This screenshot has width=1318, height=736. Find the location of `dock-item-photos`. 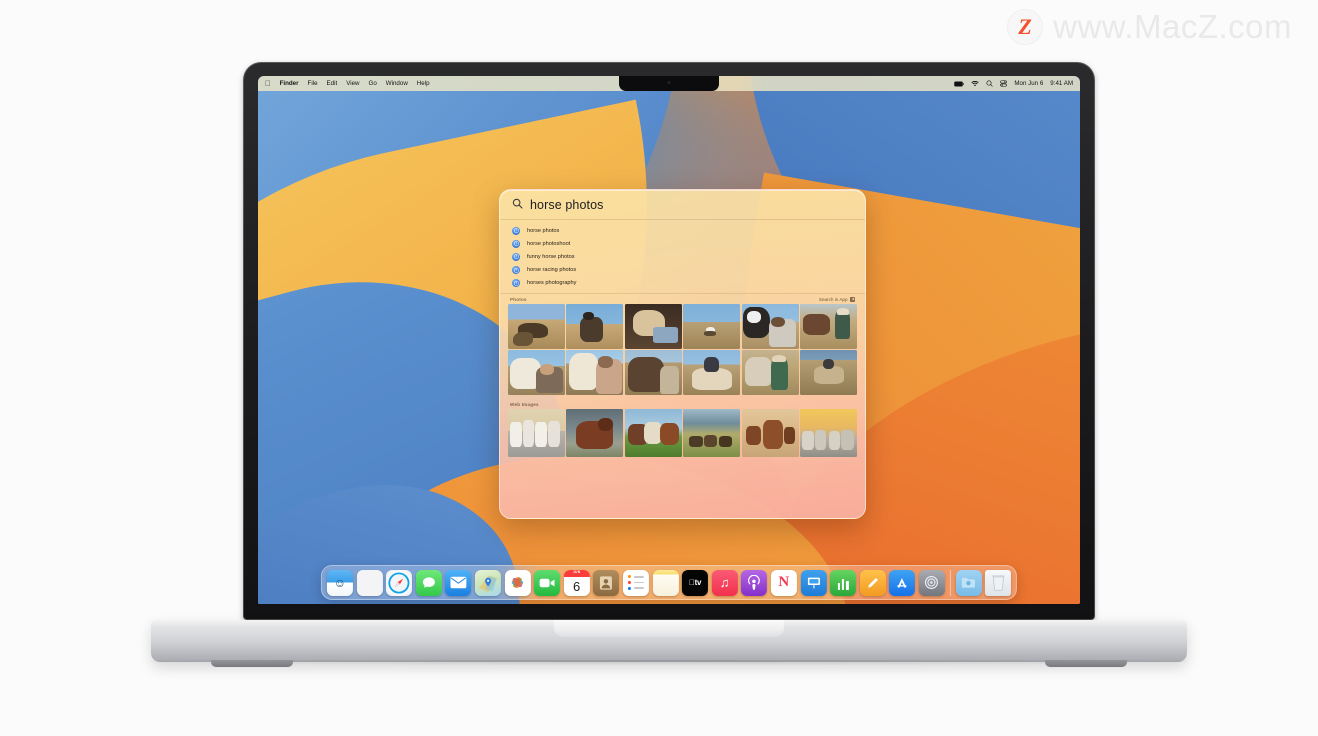

dock-item-photos is located at coordinates (517, 582).